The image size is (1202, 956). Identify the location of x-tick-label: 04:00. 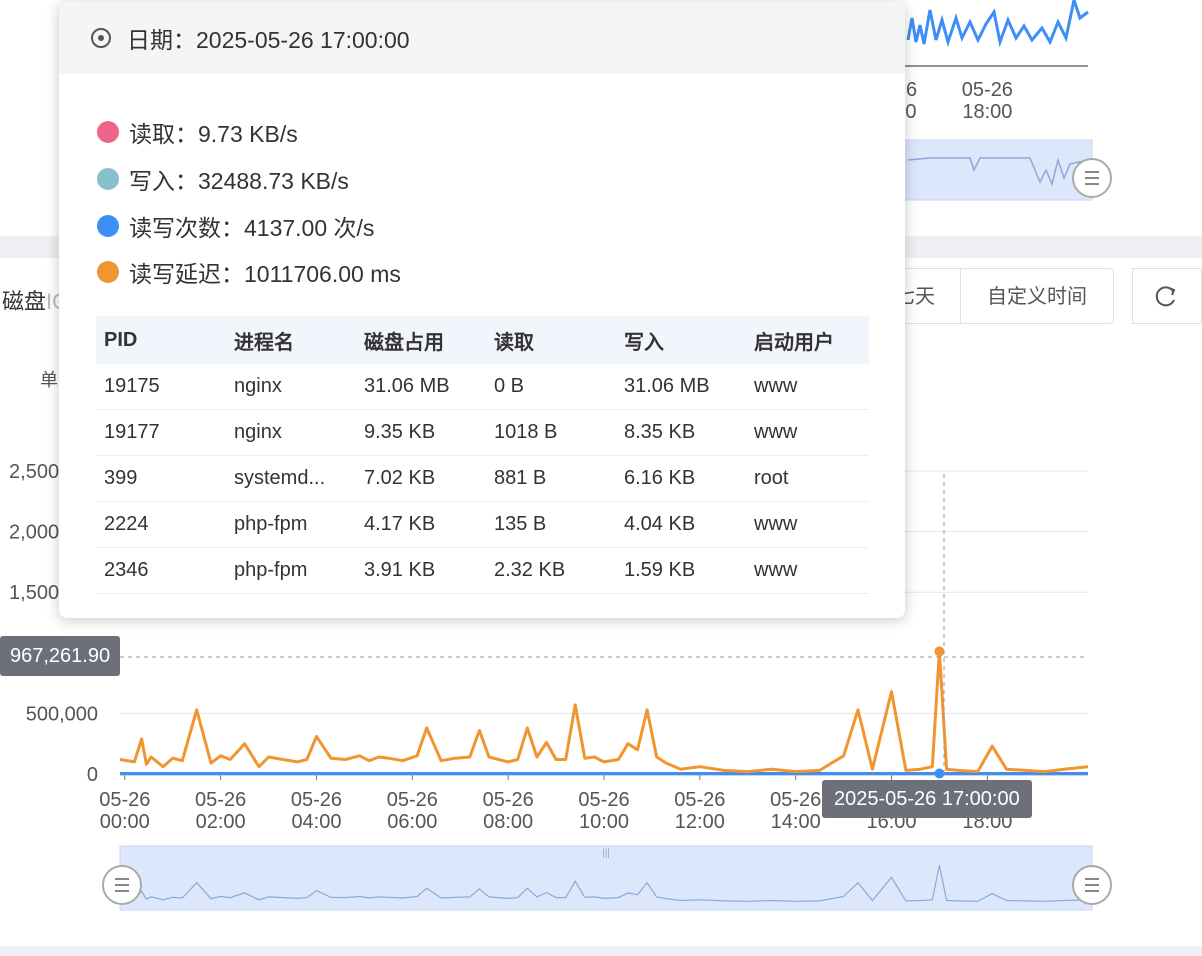
(316, 822).